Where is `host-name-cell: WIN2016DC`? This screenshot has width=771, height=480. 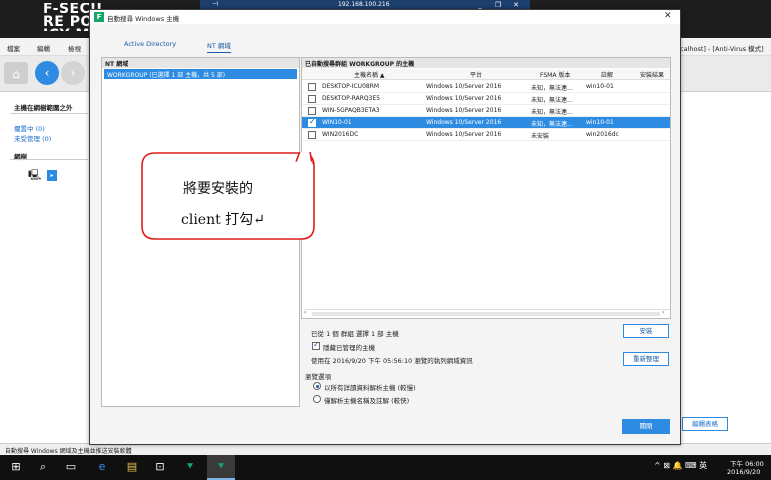 host-name-cell: WIN2016DC is located at coordinates (340, 134).